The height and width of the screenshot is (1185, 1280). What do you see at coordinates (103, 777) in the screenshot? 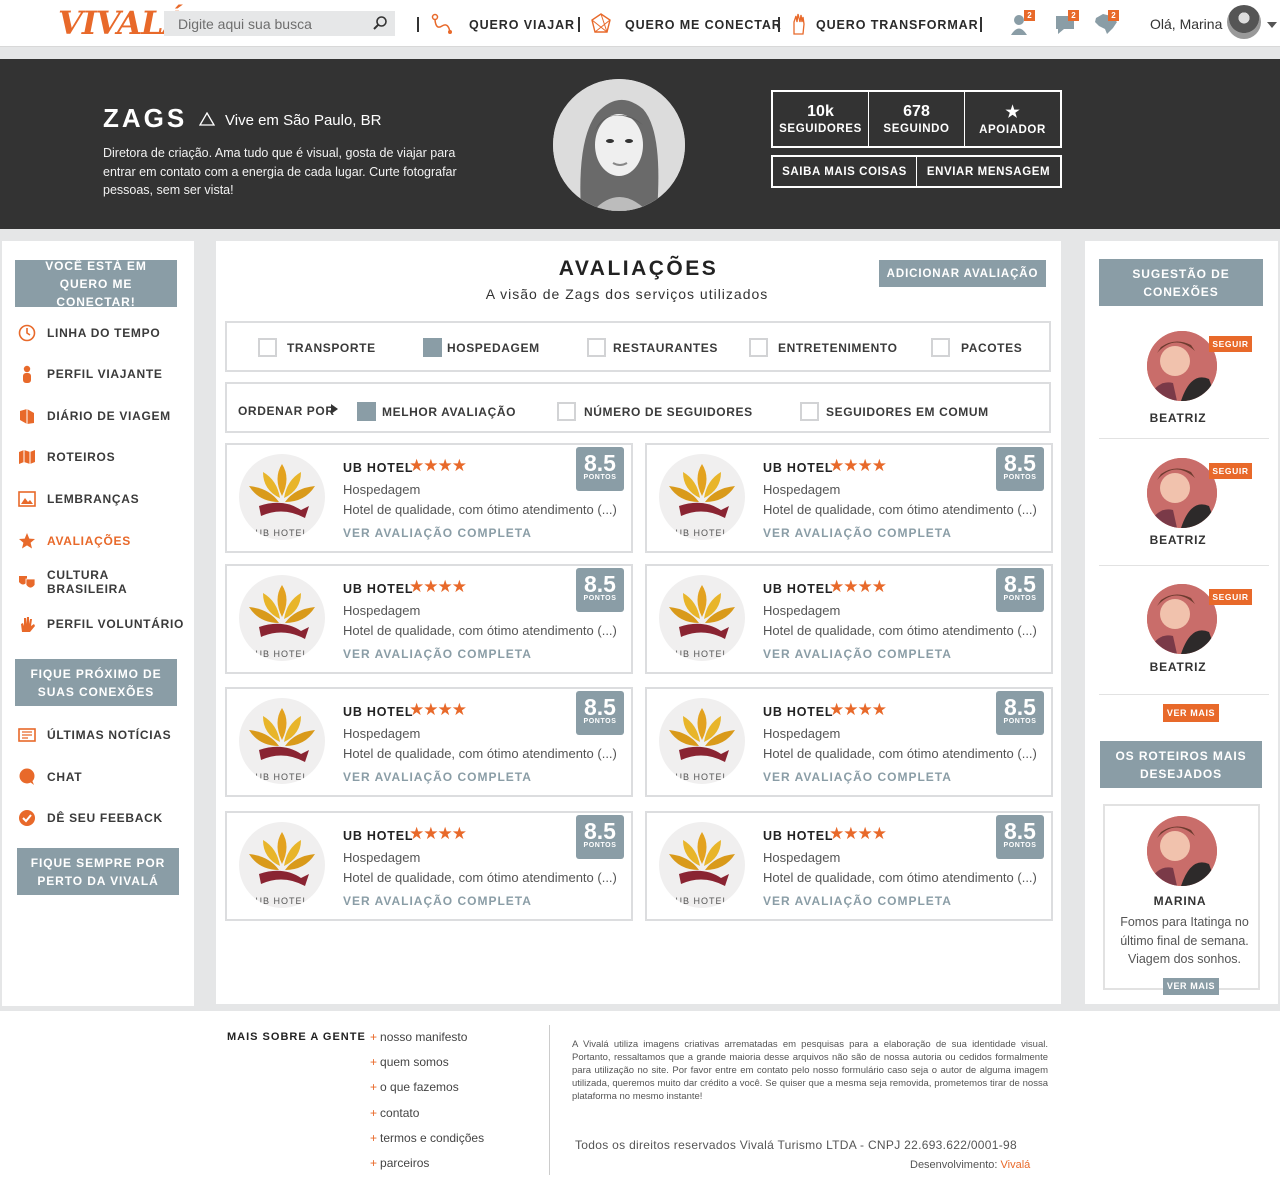
I see `sidebar-item-chat: CHAT` at bounding box center [103, 777].